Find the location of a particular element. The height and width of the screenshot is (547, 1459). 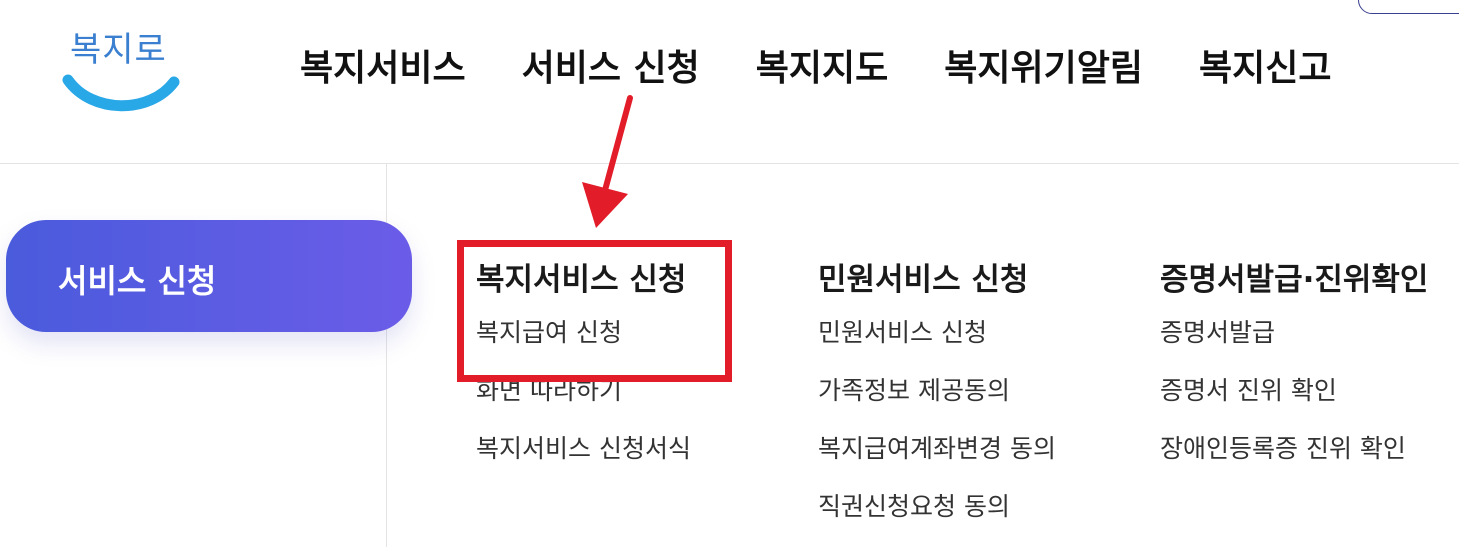

main-nav: 복지서비스 서비스 신청 복지지도 복지위기알림 복지신고 is located at coordinates (815, 69).